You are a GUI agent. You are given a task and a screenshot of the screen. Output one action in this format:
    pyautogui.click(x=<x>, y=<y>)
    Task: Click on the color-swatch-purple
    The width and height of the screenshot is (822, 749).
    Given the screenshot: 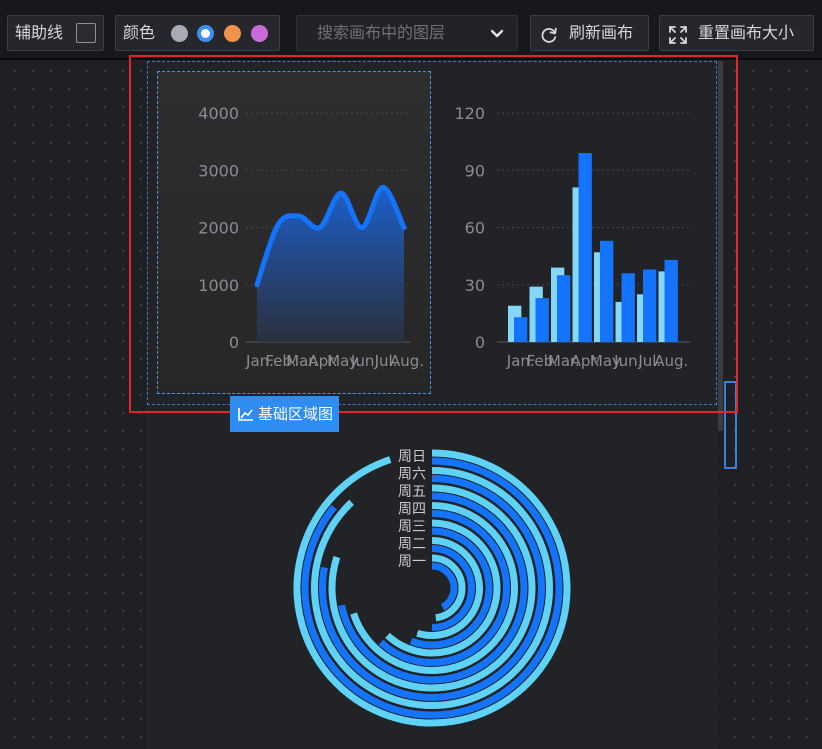 What is the action you would take?
    pyautogui.click(x=259, y=33)
    